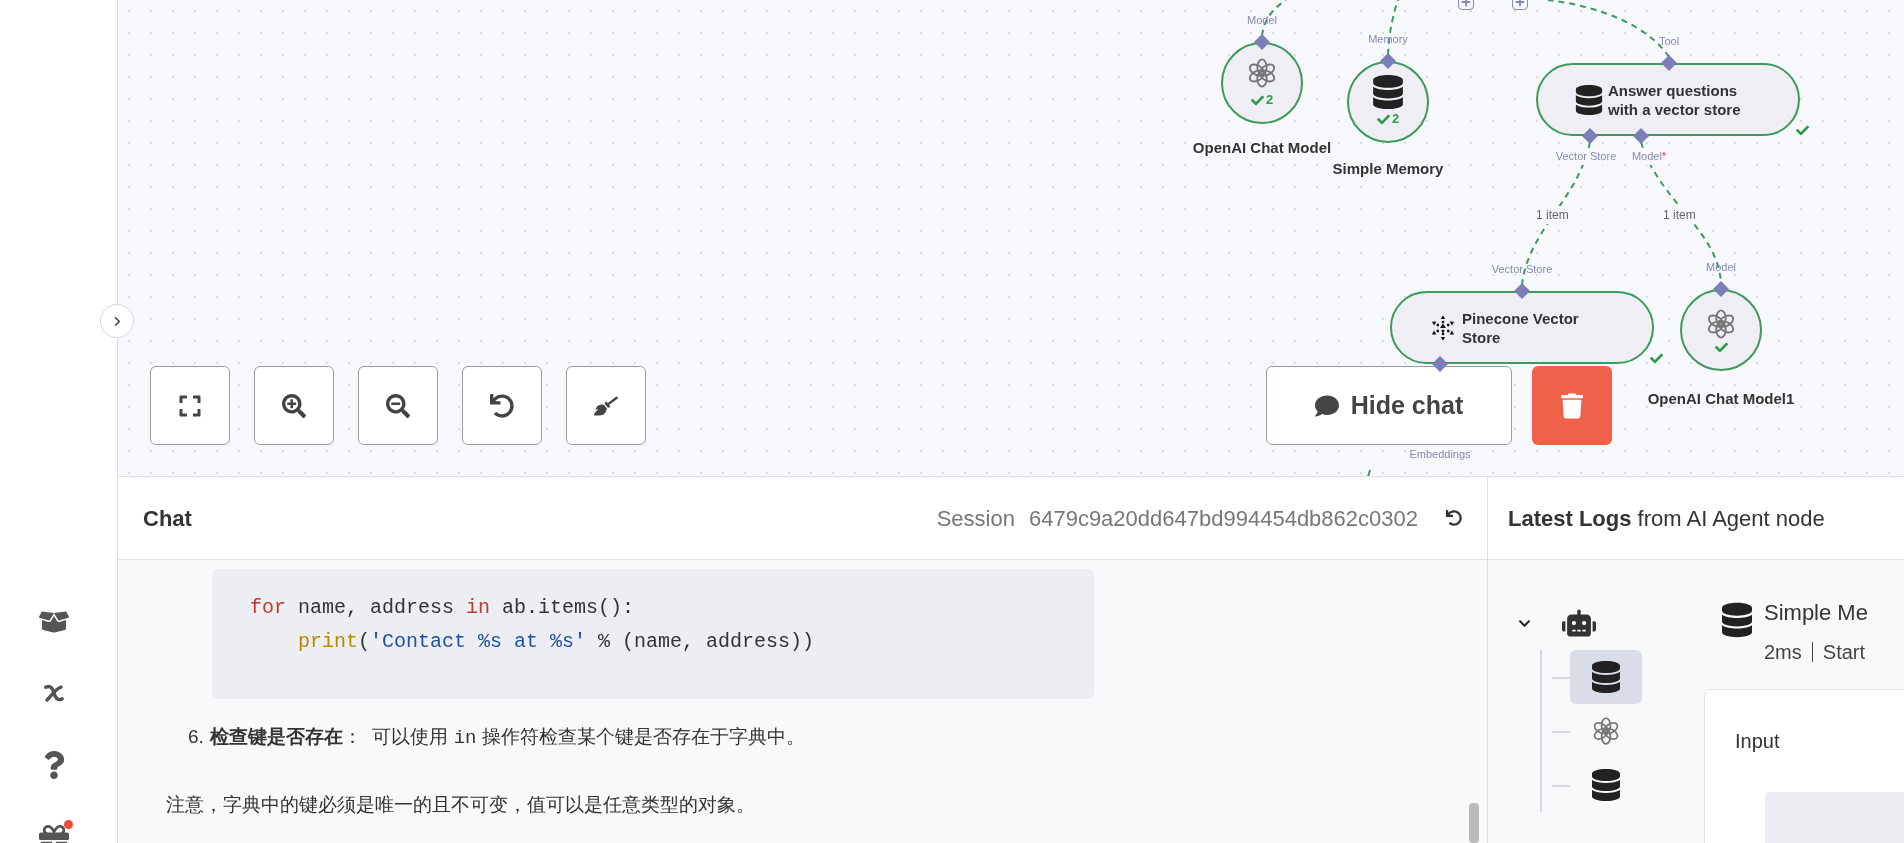  What do you see at coordinates (1454, 518) in the screenshot?
I see `refresh-icon` at bounding box center [1454, 518].